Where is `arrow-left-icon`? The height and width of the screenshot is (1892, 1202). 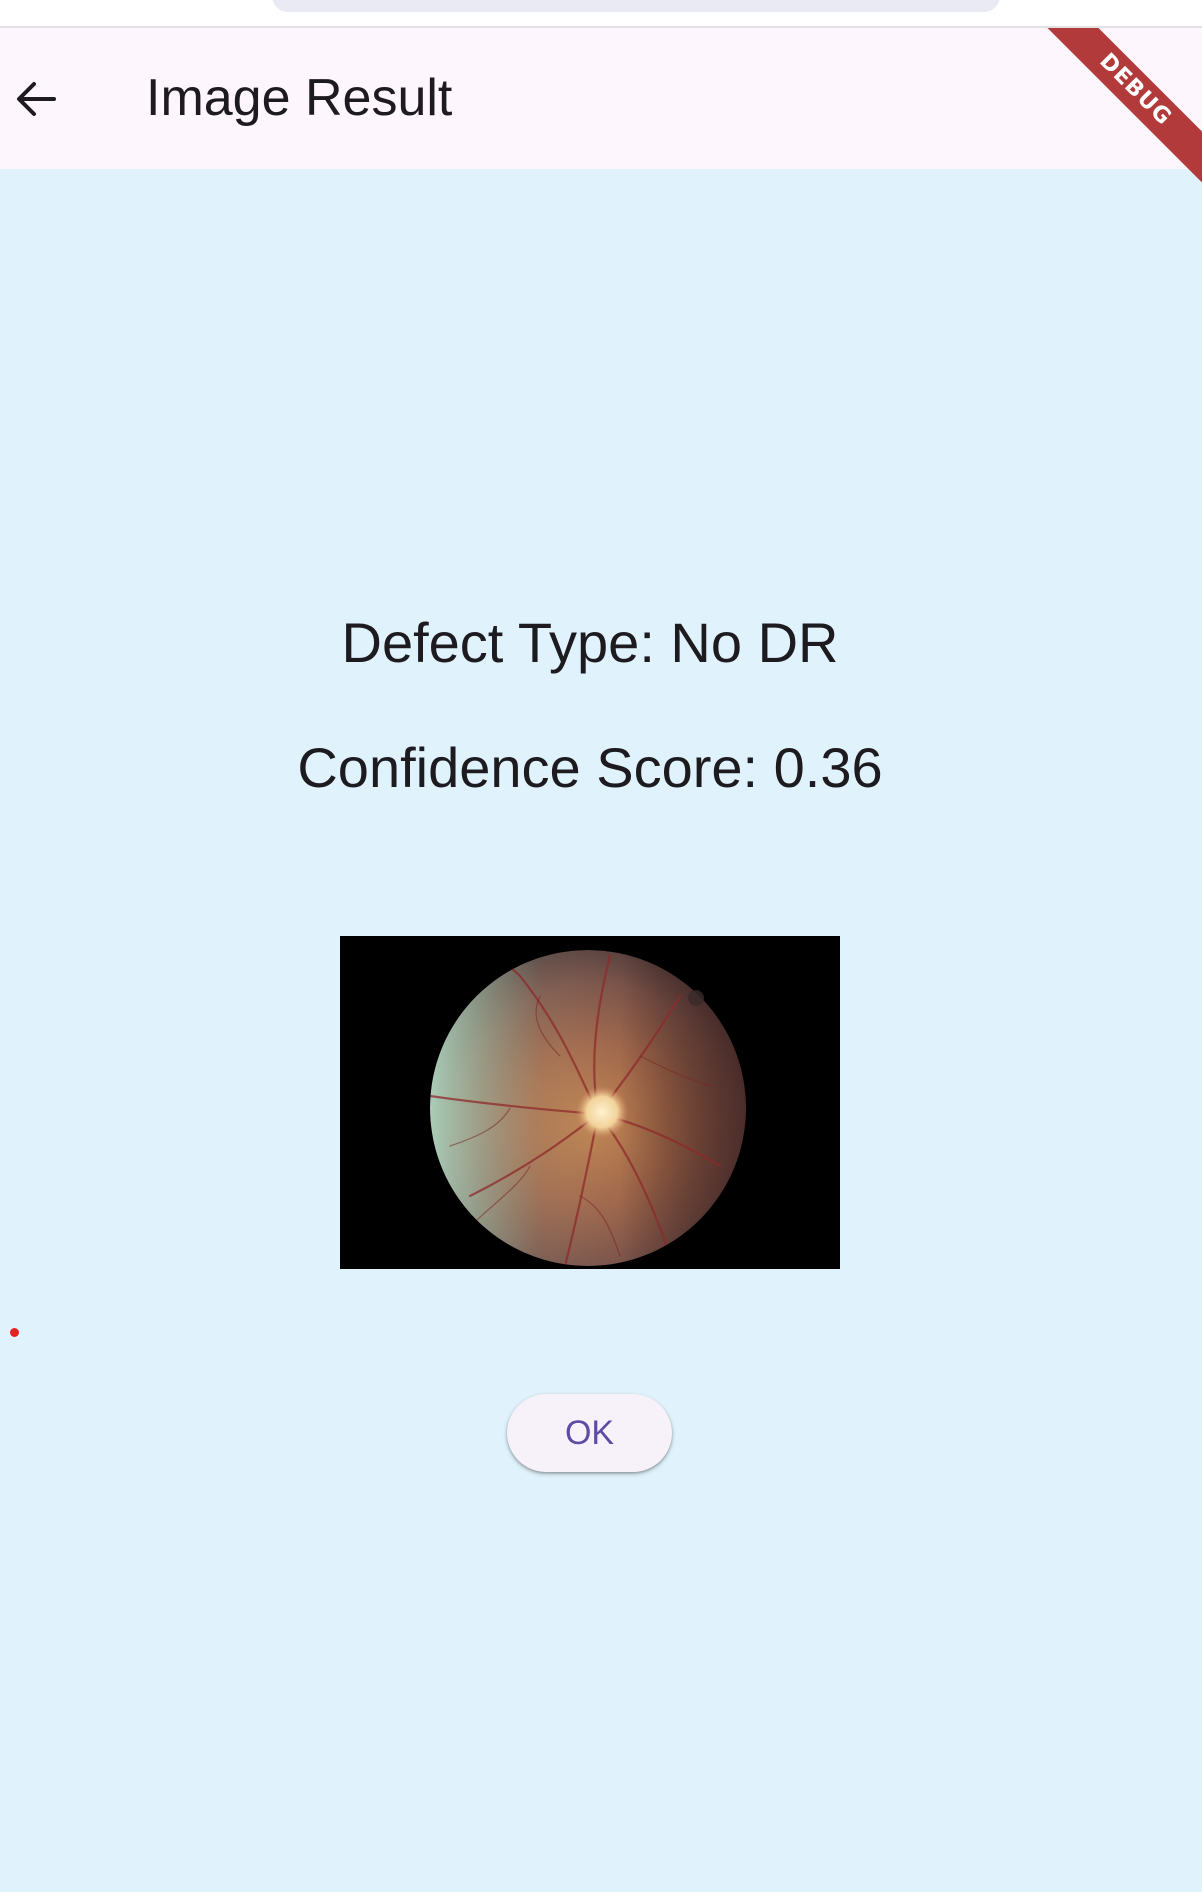
arrow-left-icon is located at coordinates (36, 98).